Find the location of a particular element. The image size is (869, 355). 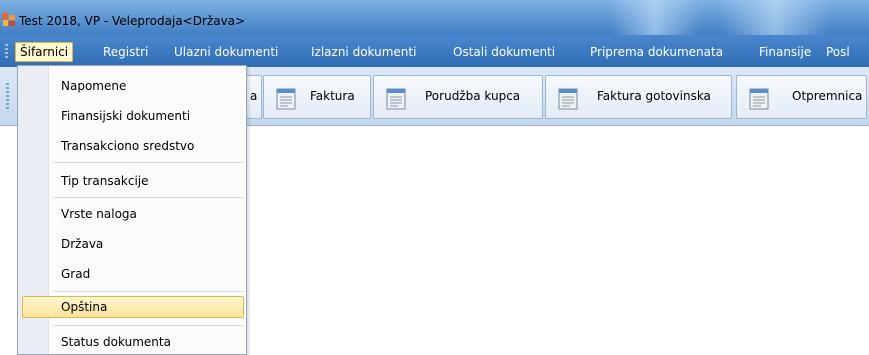

menu-item-vrste-naloga: Vrste naloga is located at coordinates (99, 214).